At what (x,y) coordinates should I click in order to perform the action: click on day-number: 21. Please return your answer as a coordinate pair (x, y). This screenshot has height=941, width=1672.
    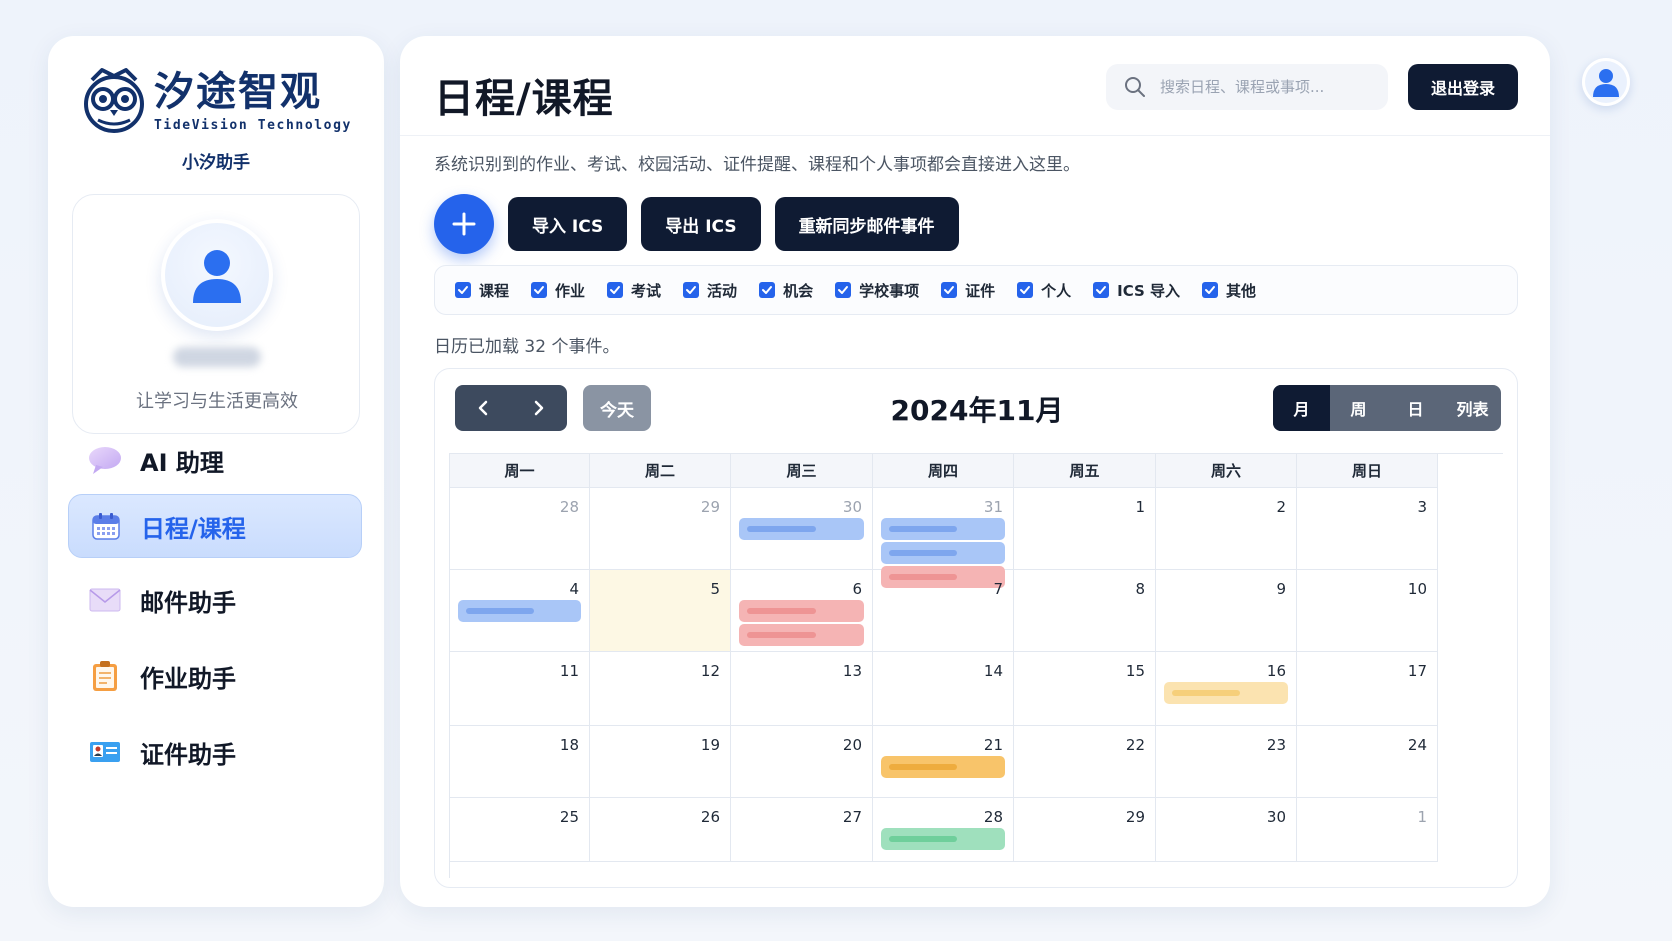
    Looking at the image, I should click on (993, 745).